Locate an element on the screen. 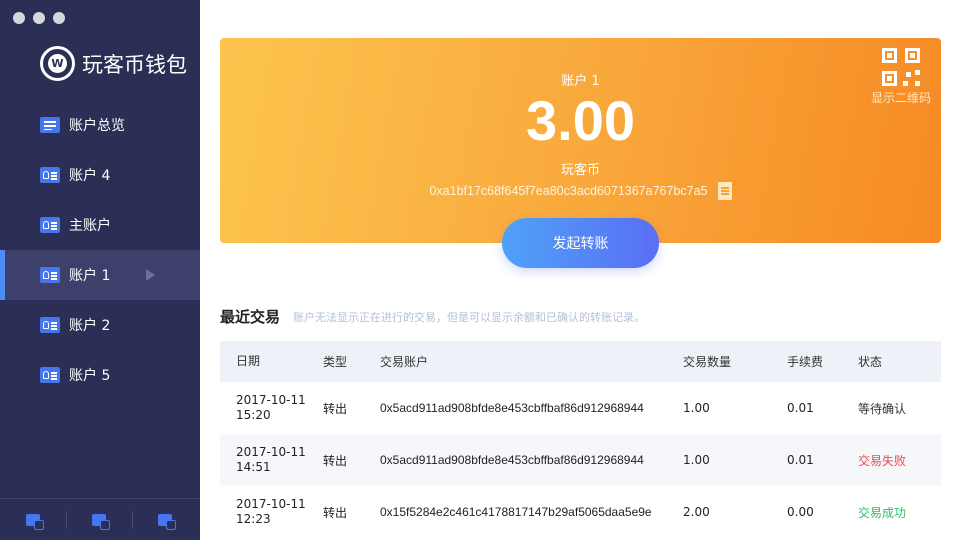 The height and width of the screenshot is (540, 960). sidebar-item-label: 账户 4 is located at coordinates (90, 176).